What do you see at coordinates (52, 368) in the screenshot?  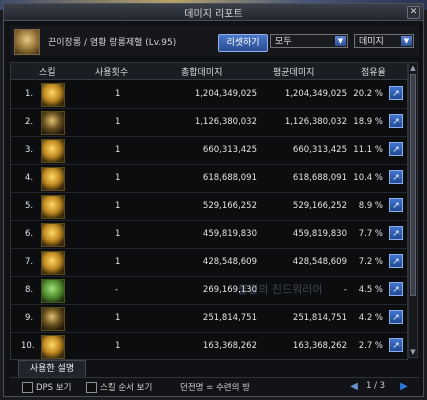 I see `description-tab: 사용한 설명` at bounding box center [52, 368].